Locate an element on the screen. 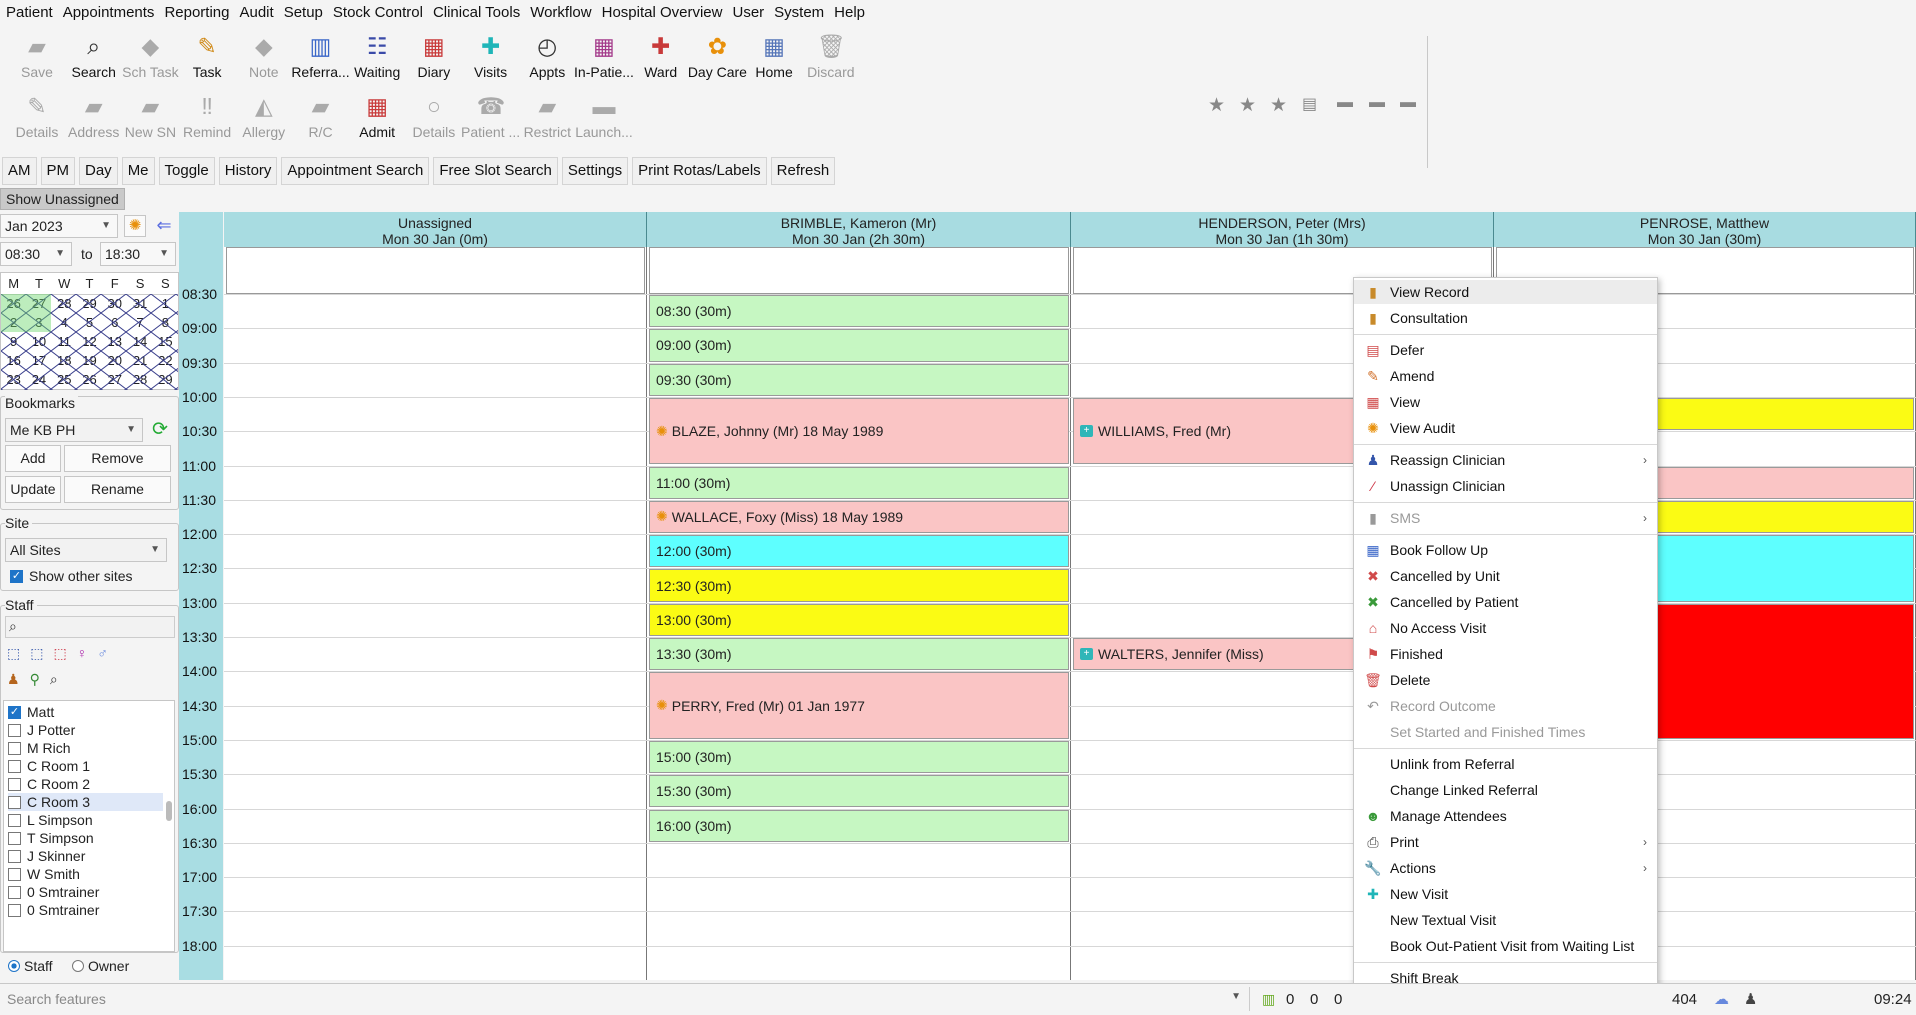 The height and width of the screenshot is (1015, 1916). context-menu-delete: 🗑 Delete is located at coordinates (1505, 680).